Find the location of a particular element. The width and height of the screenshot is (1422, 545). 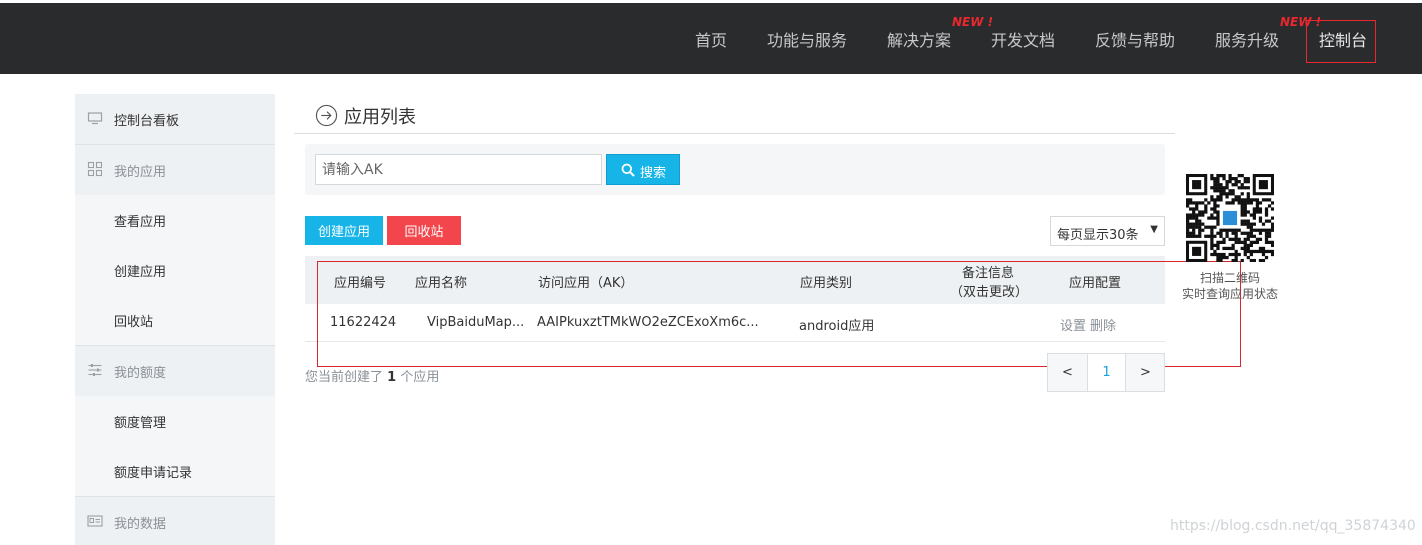

sidebar-item-dashboard: 控制台看板 is located at coordinates (175, 119).